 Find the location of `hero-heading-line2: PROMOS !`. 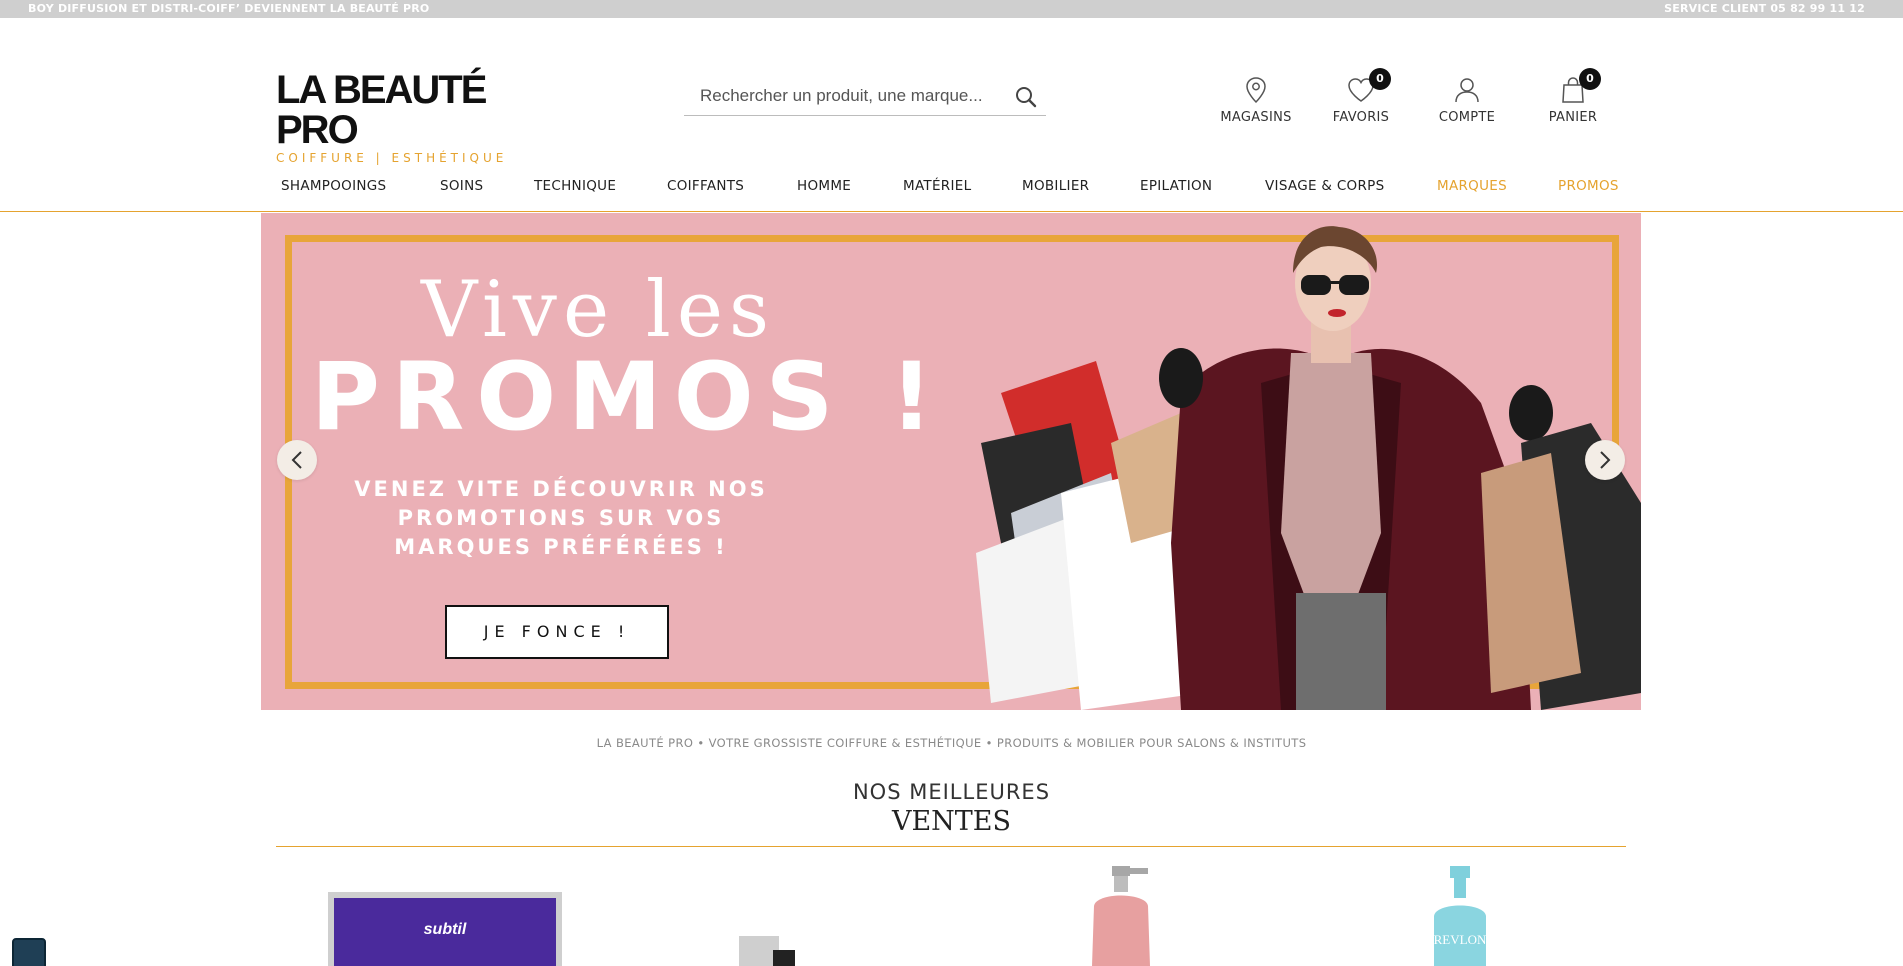

hero-heading-line2: PROMOS ! is located at coordinates (628, 397).